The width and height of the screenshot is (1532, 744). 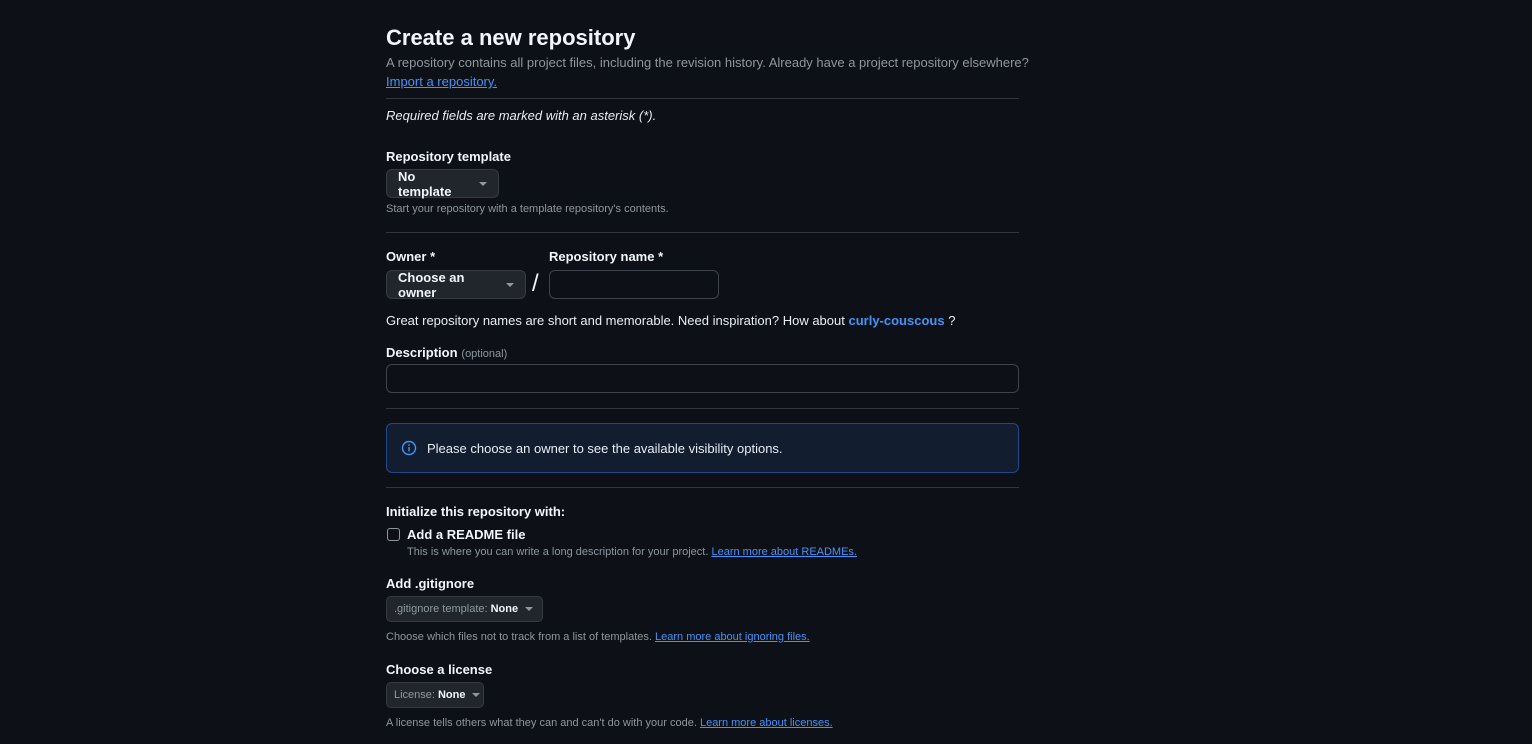 I want to click on license-dropdown: License: None, so click(x=435, y=695).